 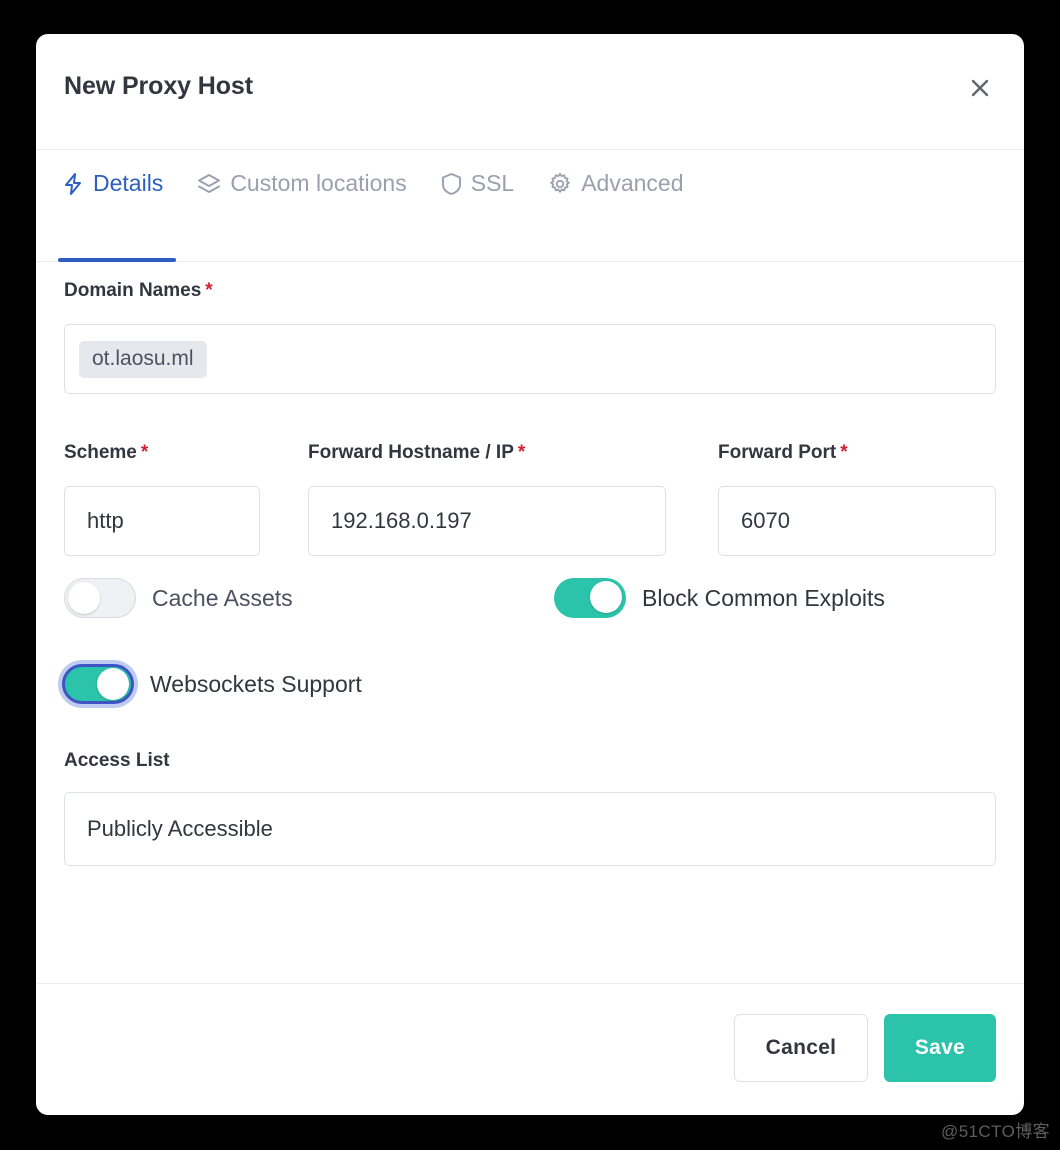 I want to click on access-list-value: Publicly Accessible, so click(x=180, y=828).